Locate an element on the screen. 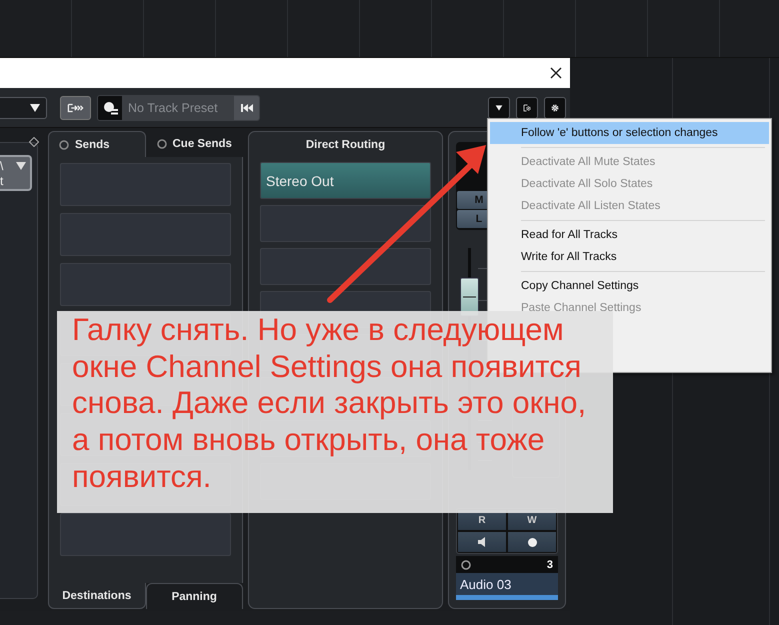  dropdown-text: \ is located at coordinates (2, 166).